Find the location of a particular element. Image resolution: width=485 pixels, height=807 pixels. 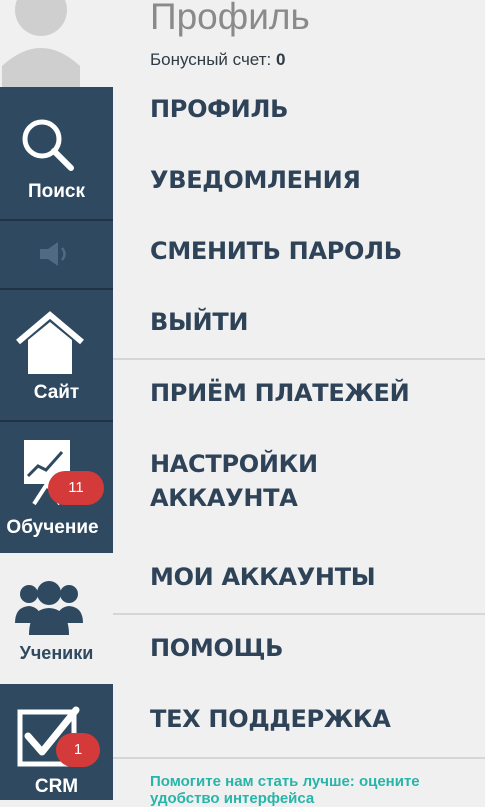

rail-item-search: Поиск is located at coordinates (56, 153).